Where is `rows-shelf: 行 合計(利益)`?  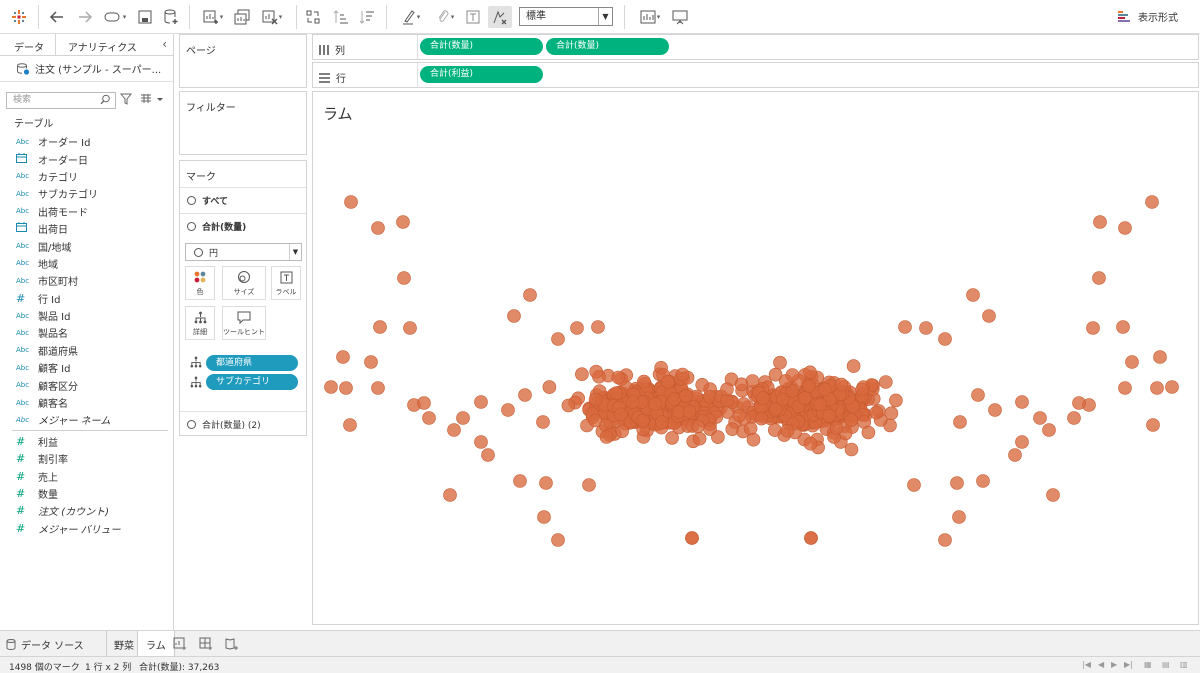 rows-shelf: 行 合計(利益) is located at coordinates (755, 75).